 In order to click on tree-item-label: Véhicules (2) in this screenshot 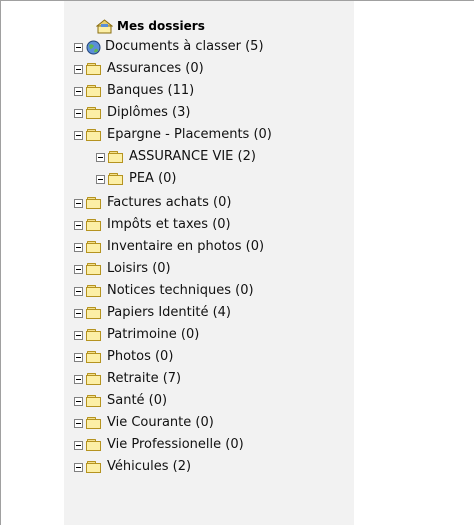, I will do `click(149, 466)`.